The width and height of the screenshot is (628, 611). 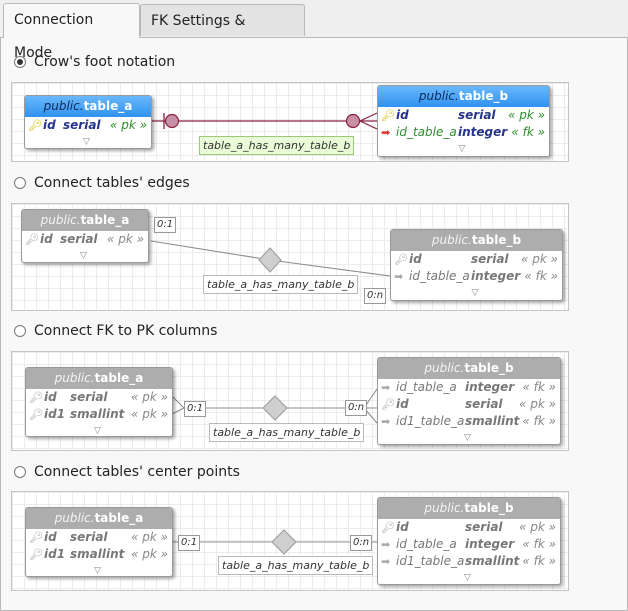 I want to click on option-label: Connect tables' center points, so click(x=137, y=472).